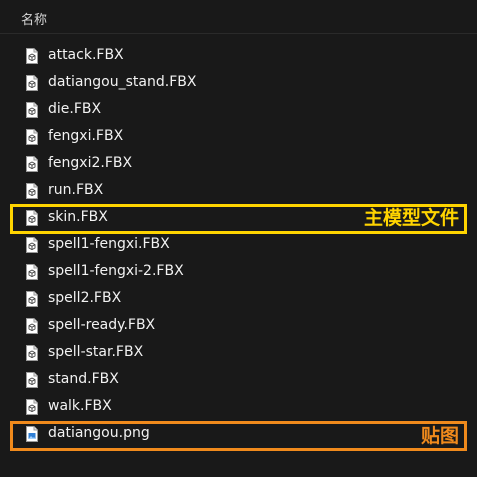 The width and height of the screenshot is (477, 477). What do you see at coordinates (238, 164) in the screenshot?
I see `file-row: fengxi2.FBX` at bounding box center [238, 164].